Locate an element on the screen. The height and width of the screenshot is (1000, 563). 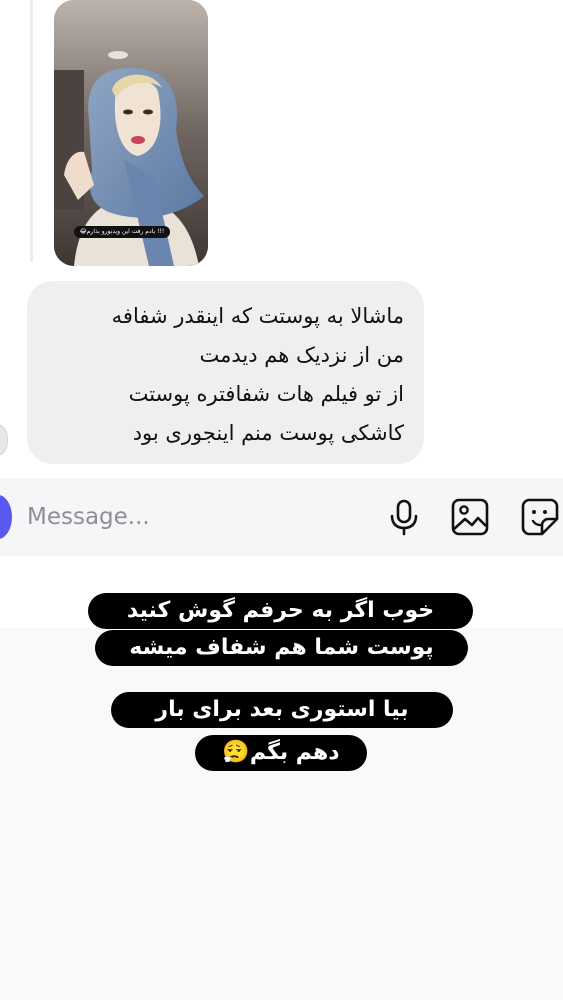
message-line-2: من از نزدیک هم دیدمت is located at coordinates (301, 355).